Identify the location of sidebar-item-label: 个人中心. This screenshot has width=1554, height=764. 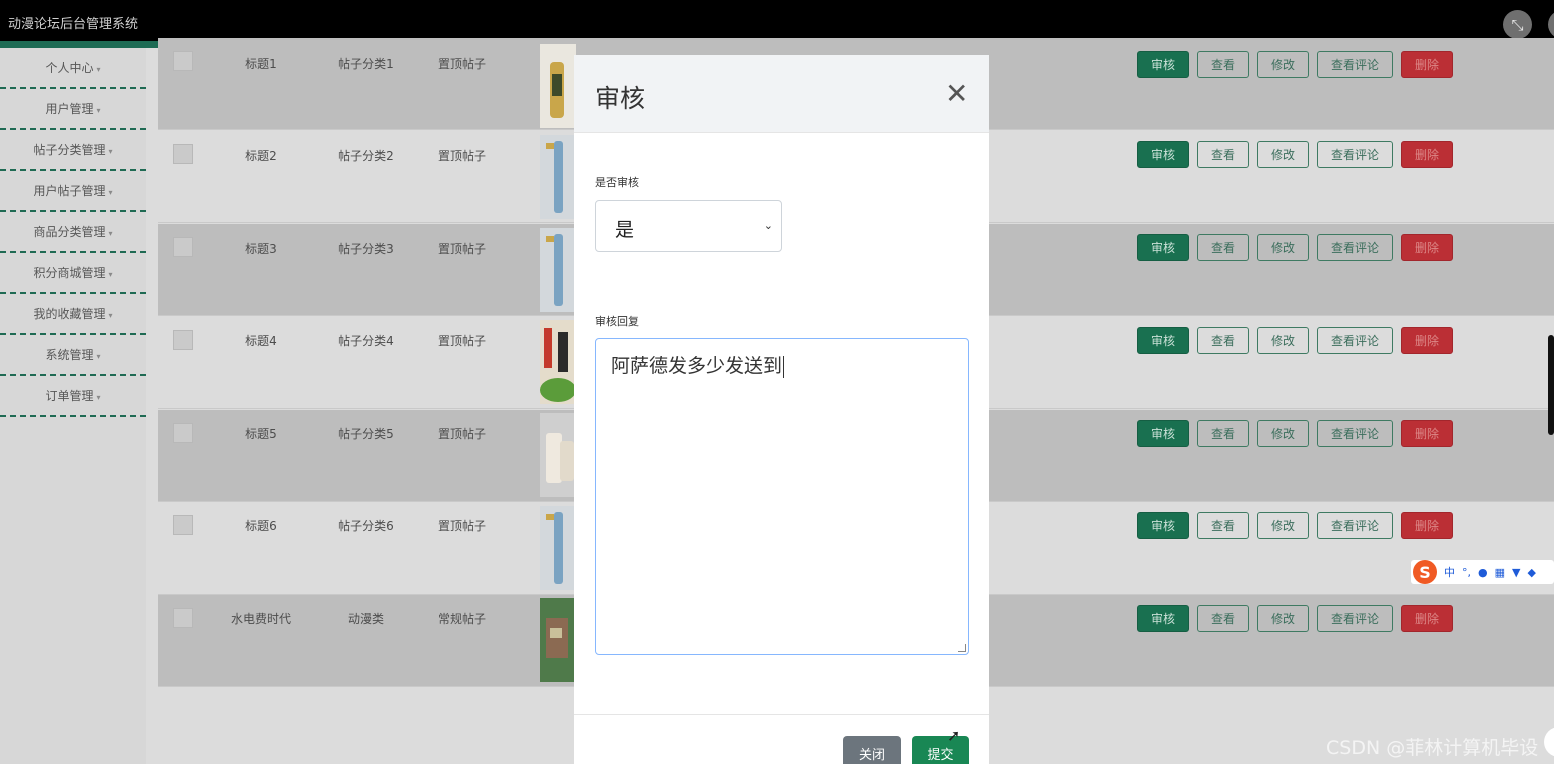
(69, 68).